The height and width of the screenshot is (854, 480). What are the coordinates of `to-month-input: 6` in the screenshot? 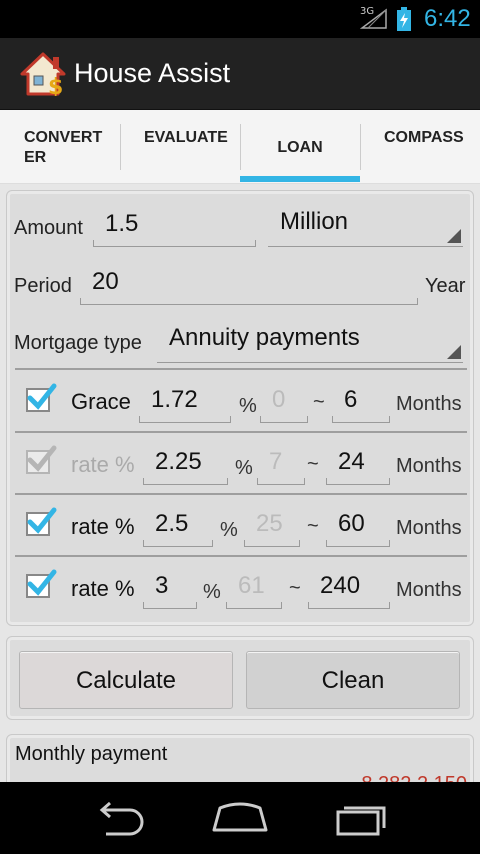 It's located at (361, 401).